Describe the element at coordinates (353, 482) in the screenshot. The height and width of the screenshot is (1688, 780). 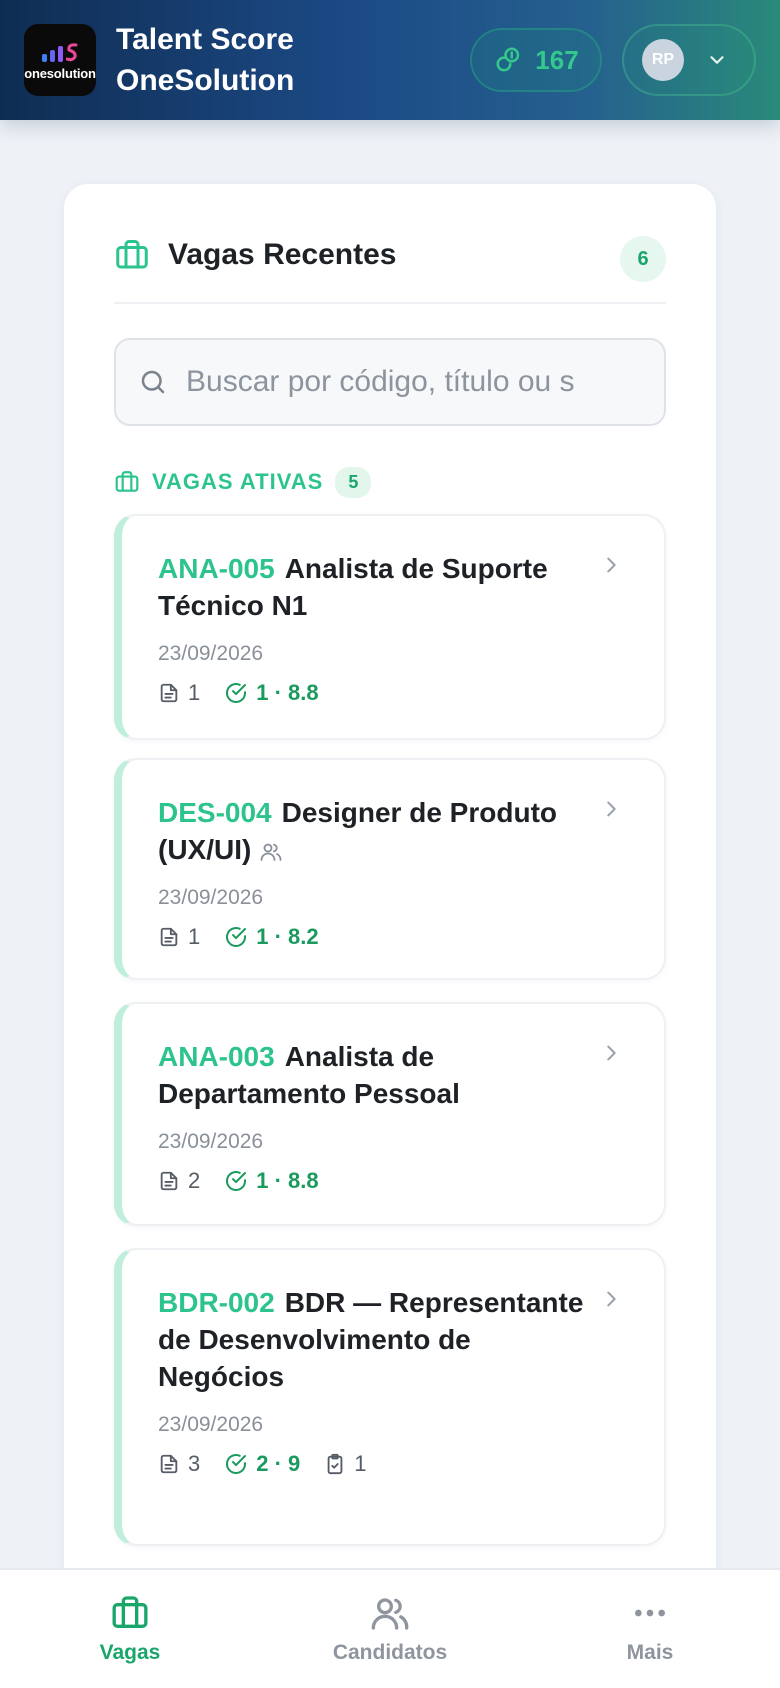
I see `section-count-badge: 5` at that location.